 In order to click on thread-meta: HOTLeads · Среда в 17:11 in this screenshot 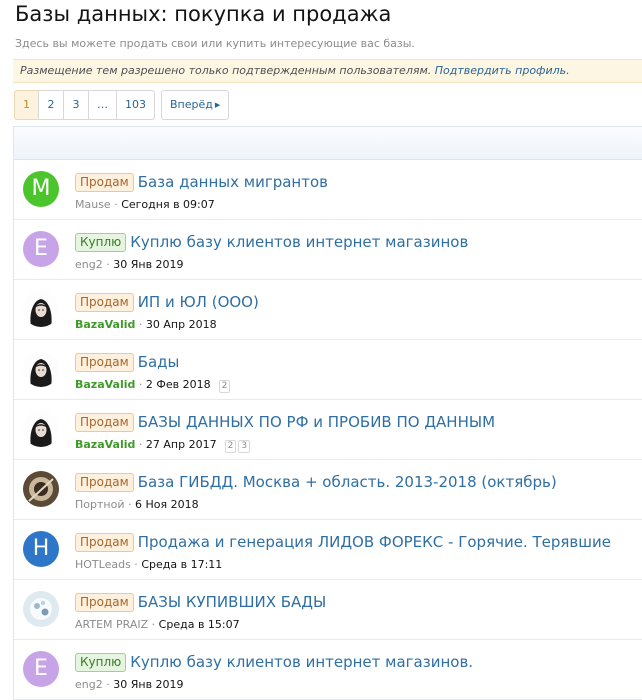, I will do `click(148, 564)`.